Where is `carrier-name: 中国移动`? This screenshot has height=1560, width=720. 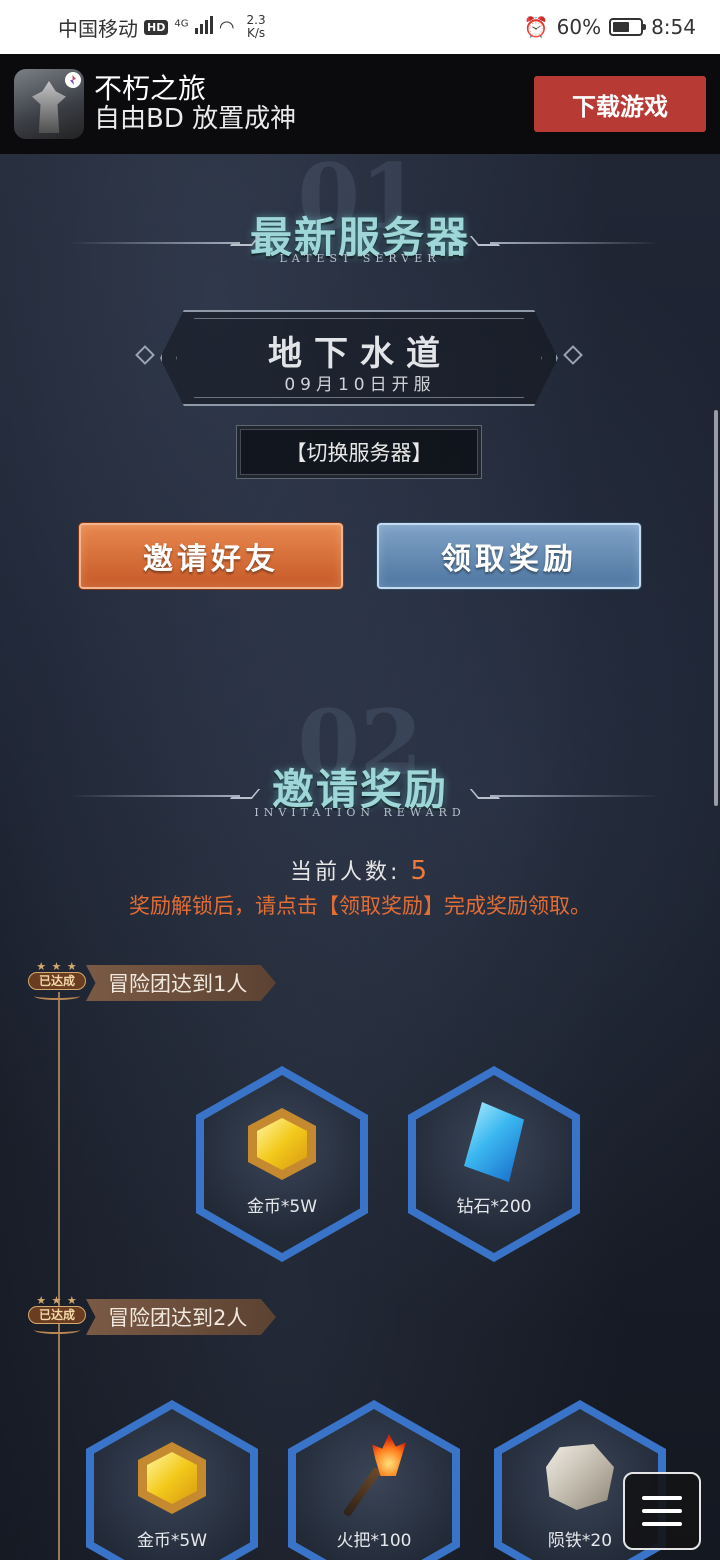
carrier-name: 中国移动 is located at coordinates (98, 28).